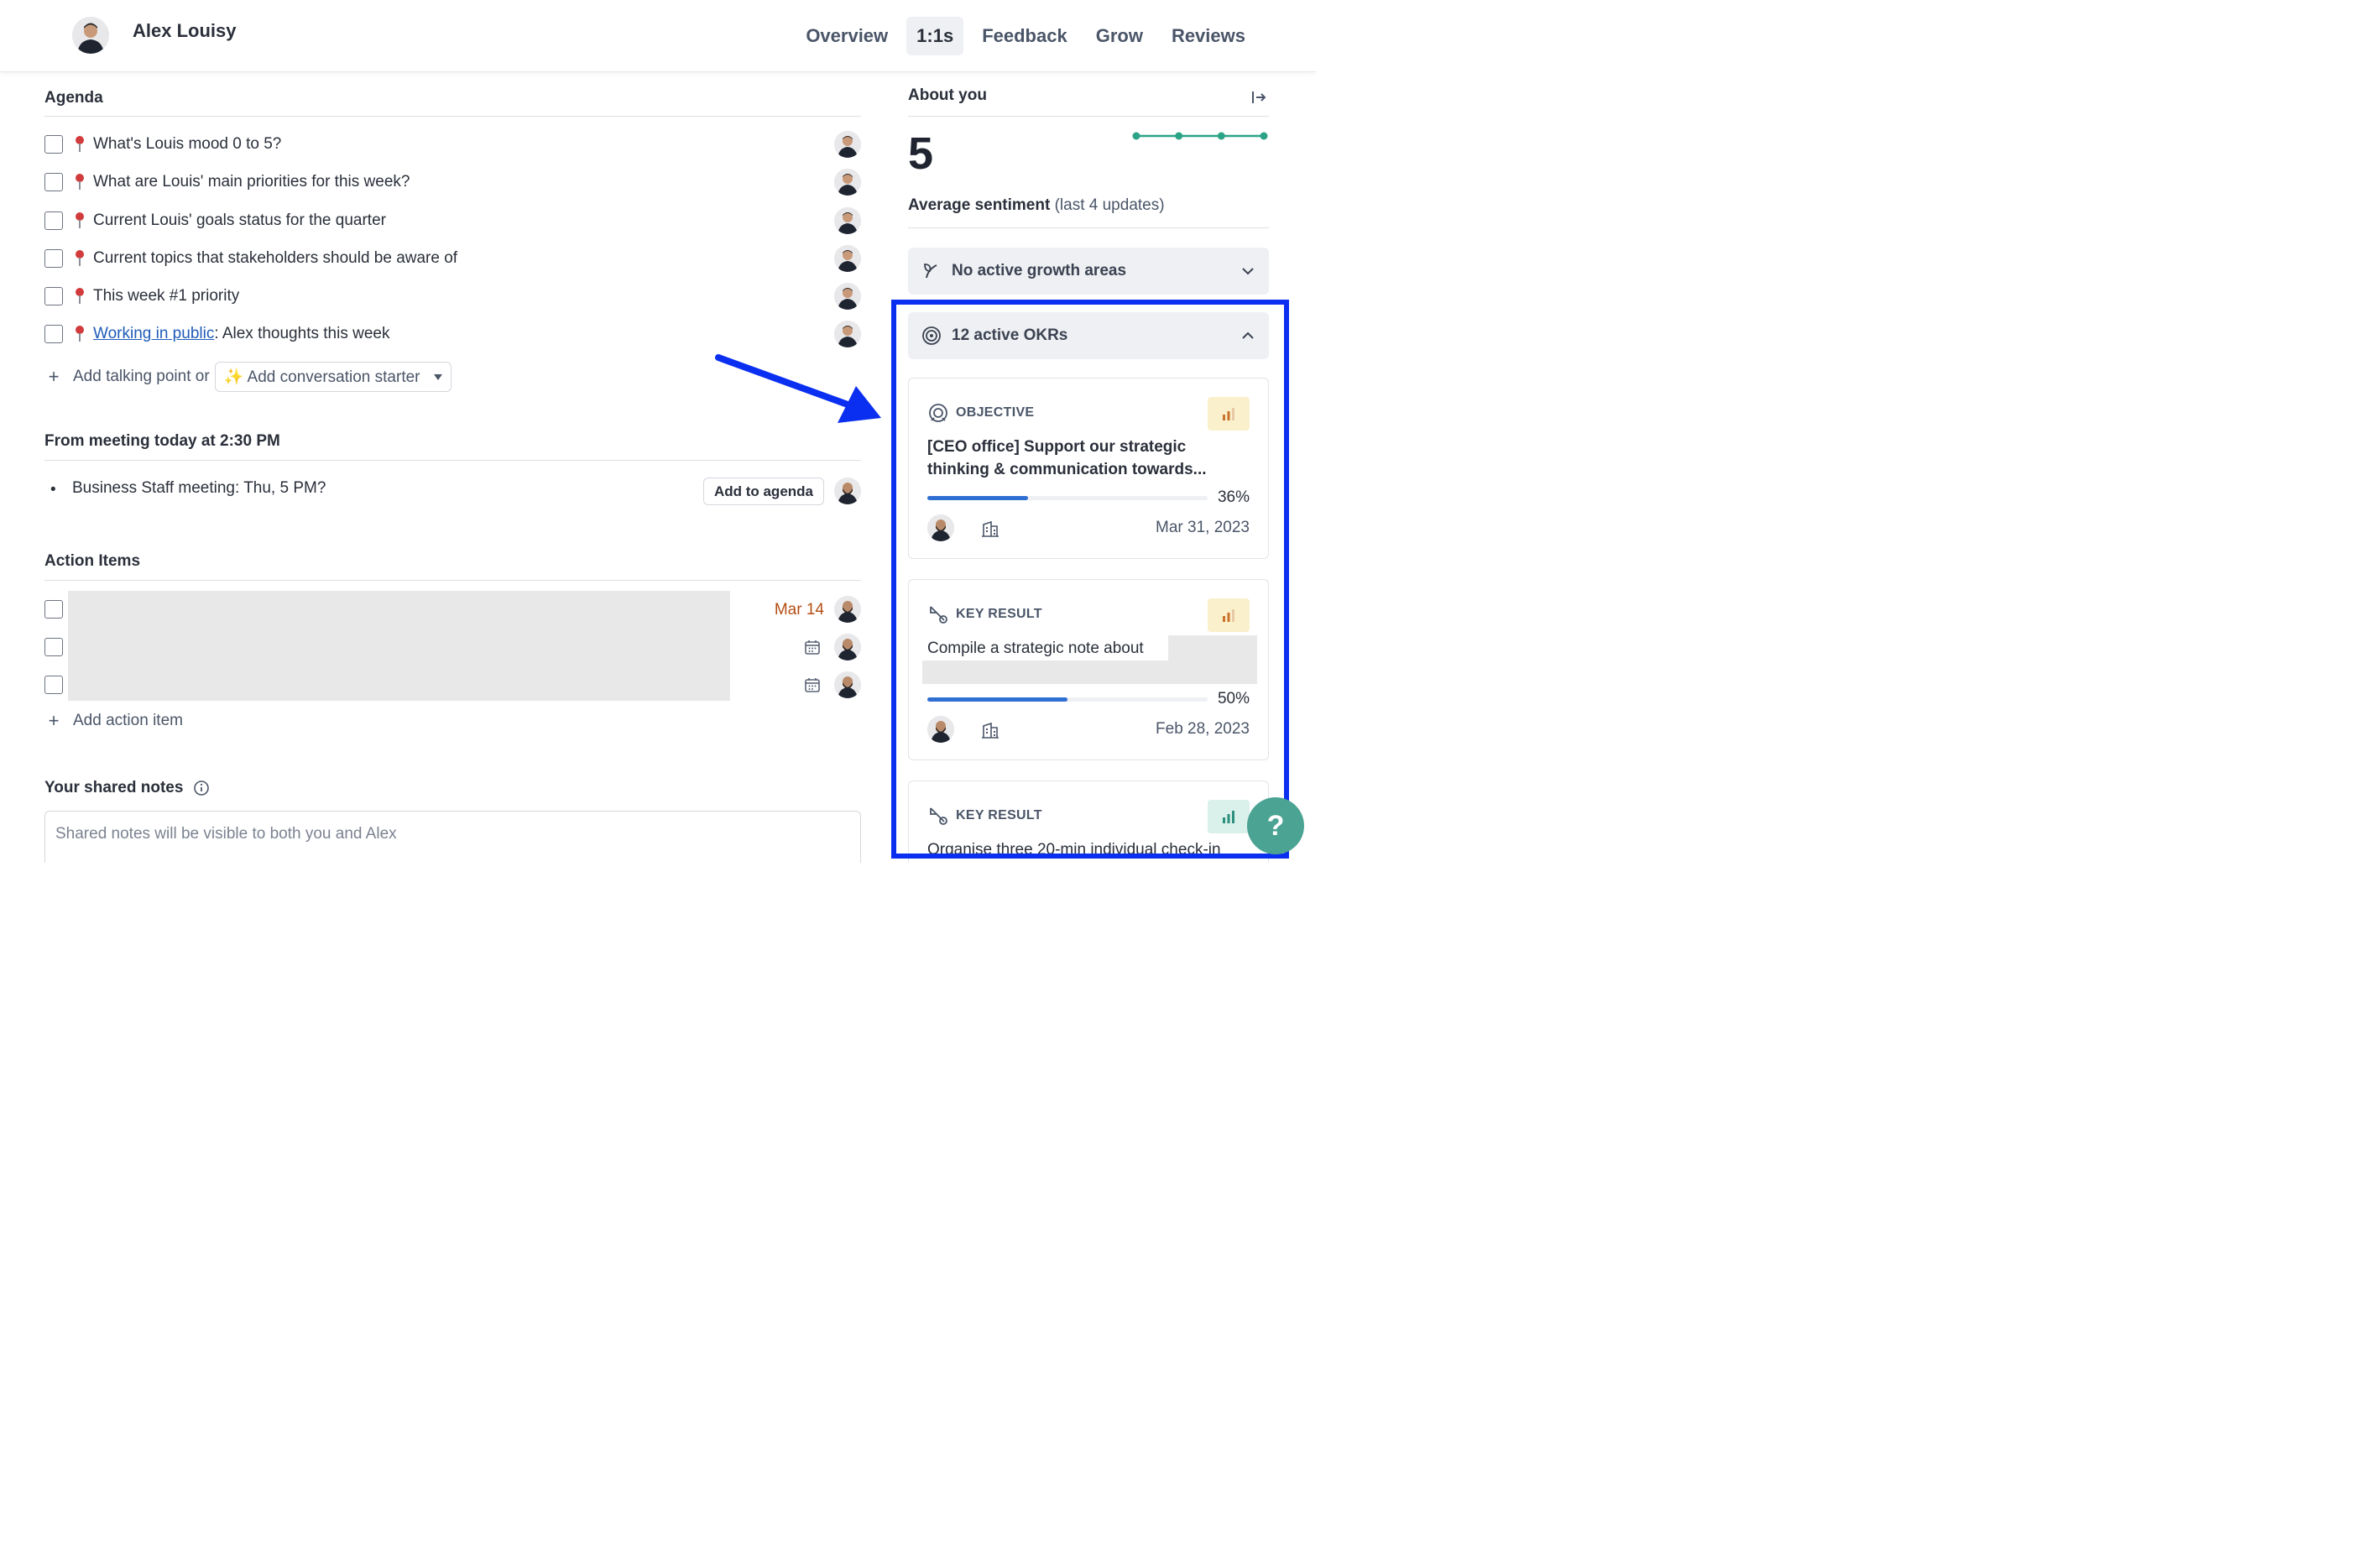 This screenshot has height=1561, width=2380. What do you see at coordinates (1203, 527) in the screenshot?
I see `okr-due-date: Mar 31, 2023` at bounding box center [1203, 527].